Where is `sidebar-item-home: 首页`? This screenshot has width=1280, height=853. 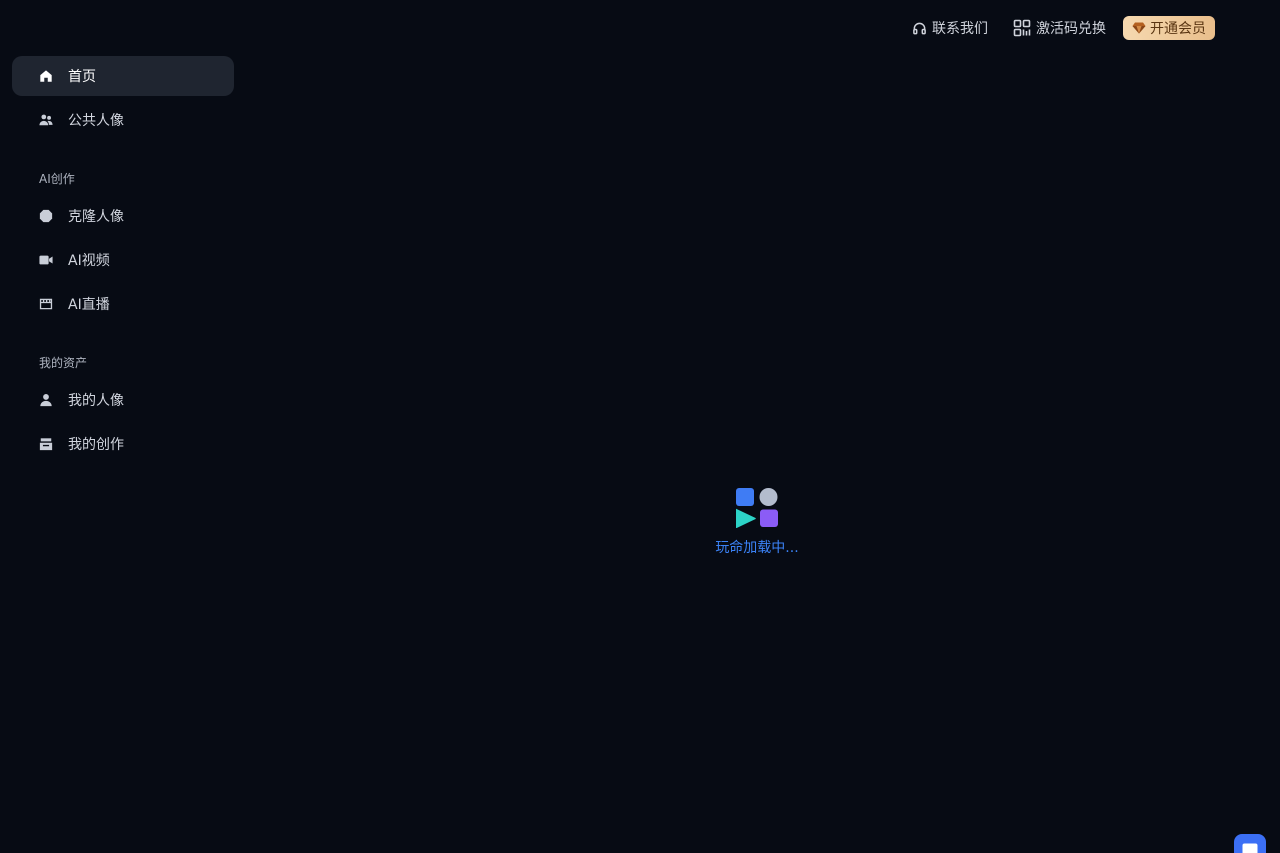 sidebar-item-home: 首页 is located at coordinates (123, 76).